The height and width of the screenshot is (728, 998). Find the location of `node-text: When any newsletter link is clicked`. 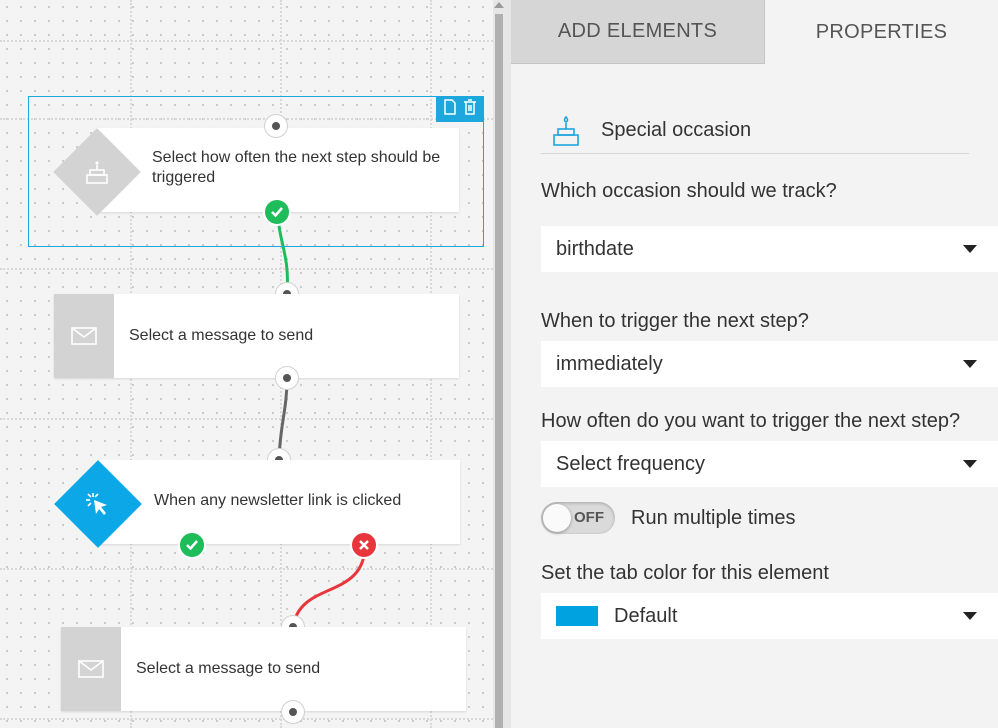

node-text: When any newsletter link is clicked is located at coordinates (278, 500).